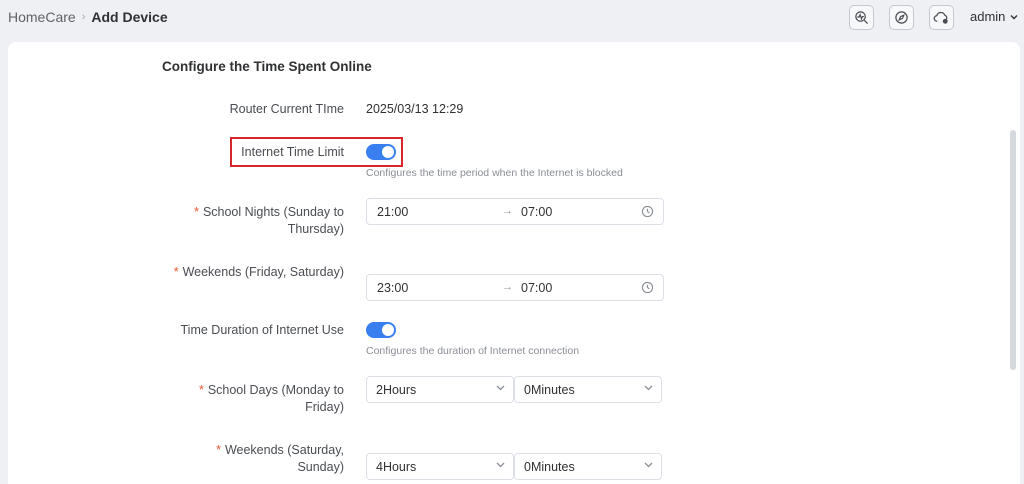  Describe the element at coordinates (588, 466) in the screenshot. I see `weekends-minutes-select: 0Minutes` at that location.